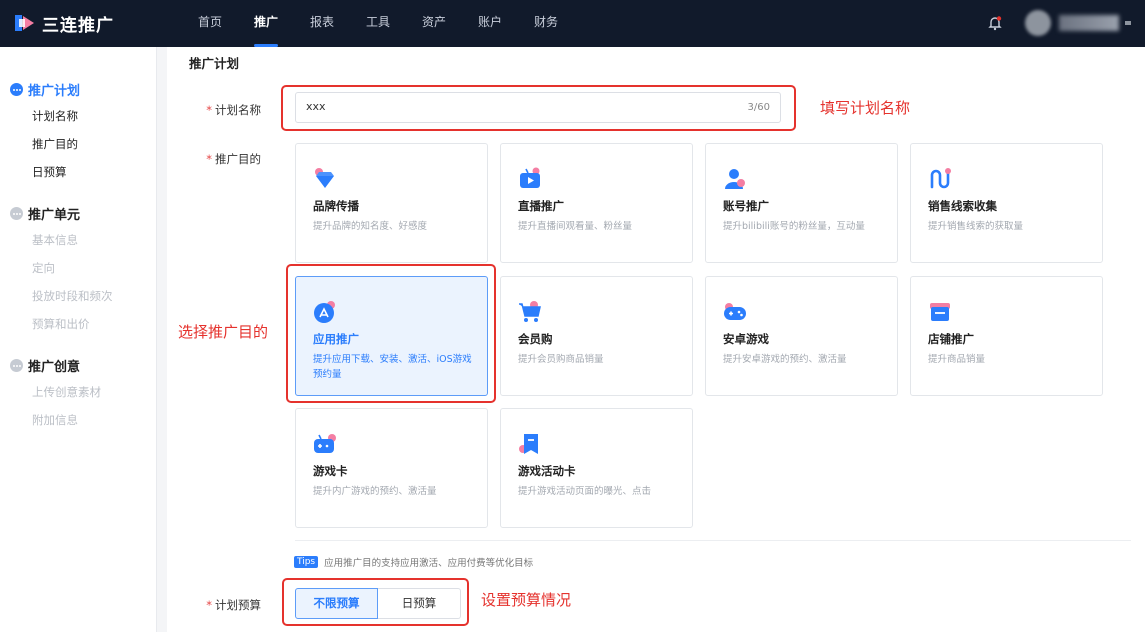  What do you see at coordinates (596, 336) in the screenshot?
I see `purpose-card-member-shop: 会员购 提升会员购商品销量` at bounding box center [596, 336].